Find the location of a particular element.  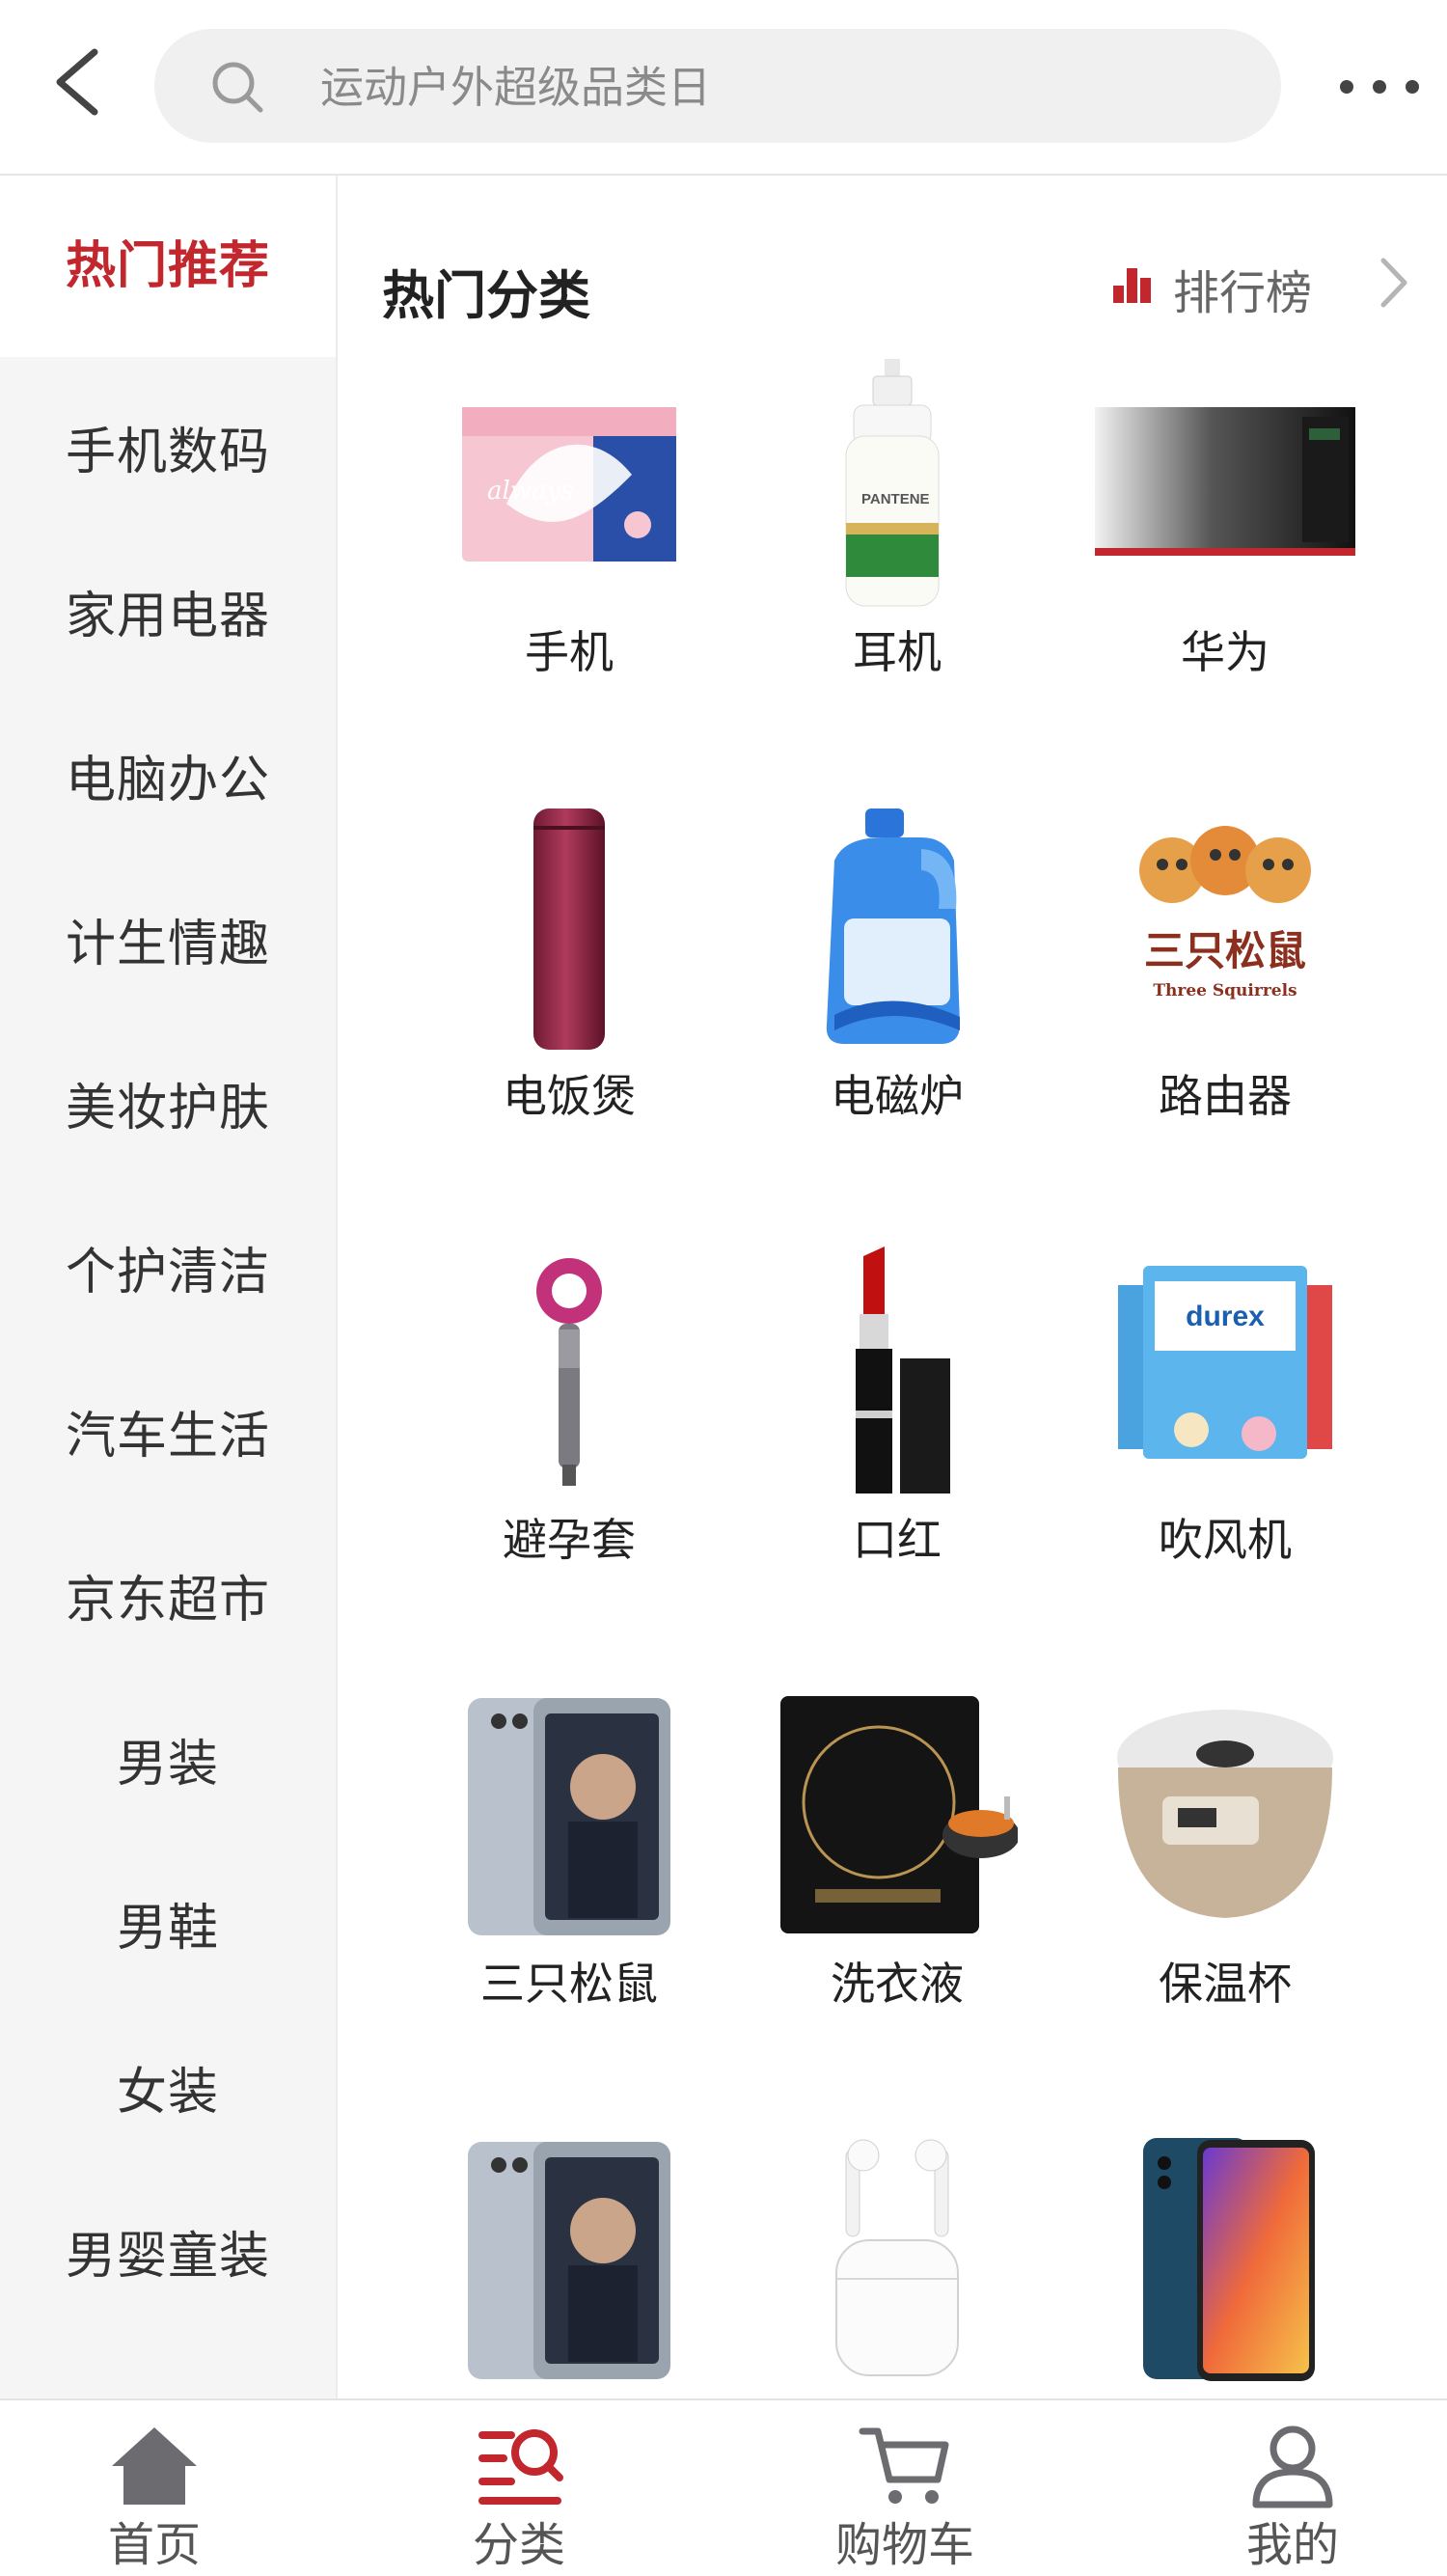

search-input is located at coordinates (783, 87).